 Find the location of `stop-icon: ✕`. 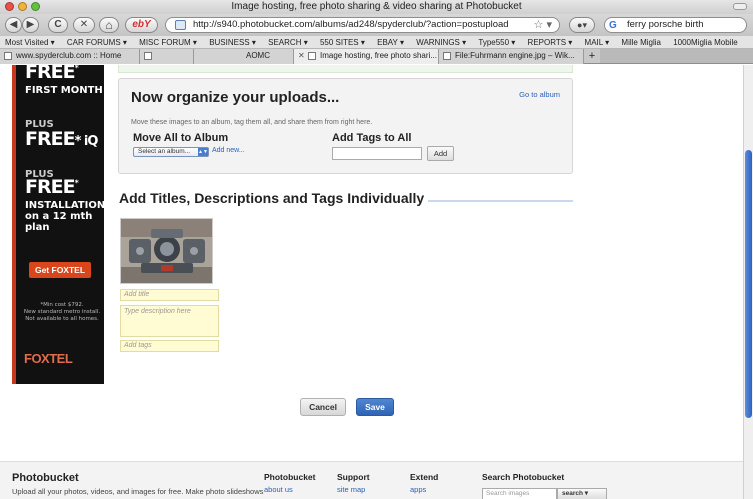

stop-icon: ✕ is located at coordinates (84, 24).